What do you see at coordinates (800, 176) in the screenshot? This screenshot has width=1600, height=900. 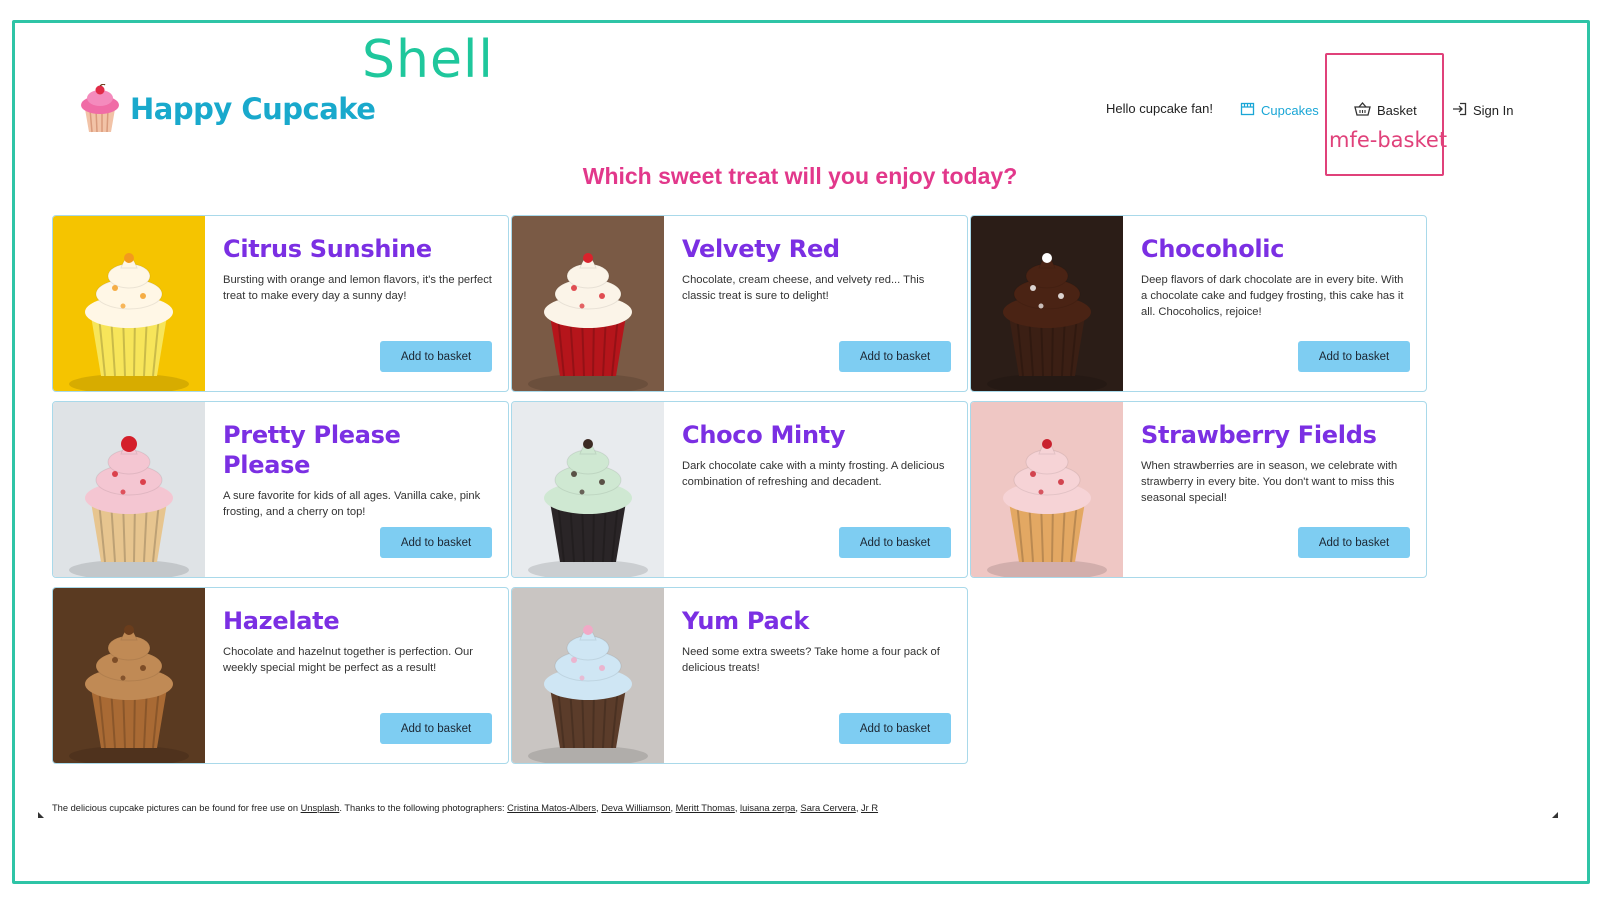 I see `page-headline: Which sweet treat will you enjoy today?` at bounding box center [800, 176].